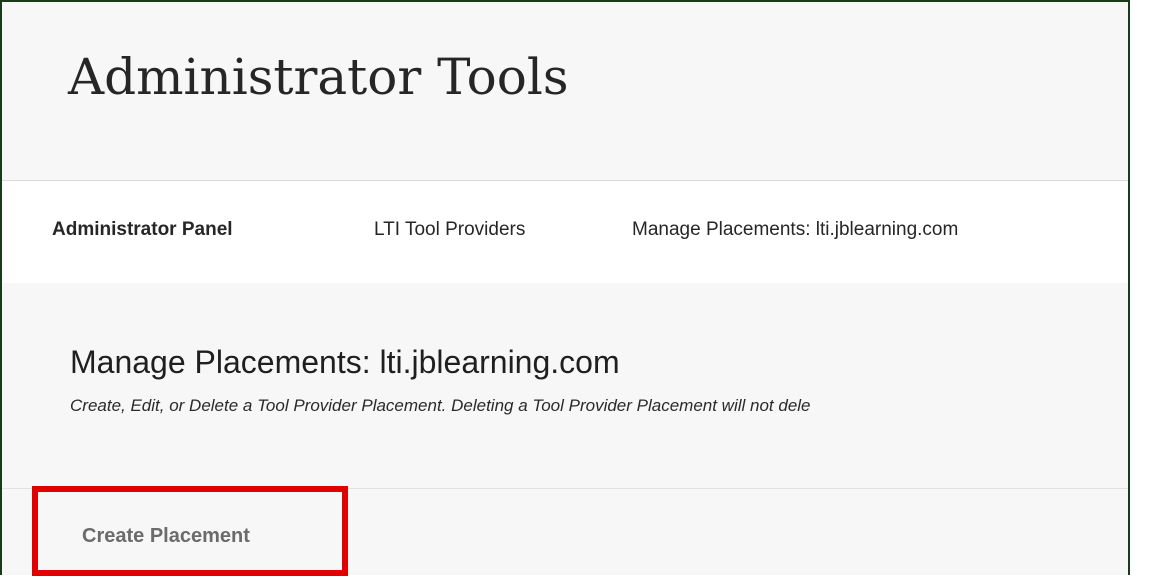 The width and height of the screenshot is (1150, 576). Describe the element at coordinates (565, 532) in the screenshot. I see `action-bar: Create Placement` at that location.